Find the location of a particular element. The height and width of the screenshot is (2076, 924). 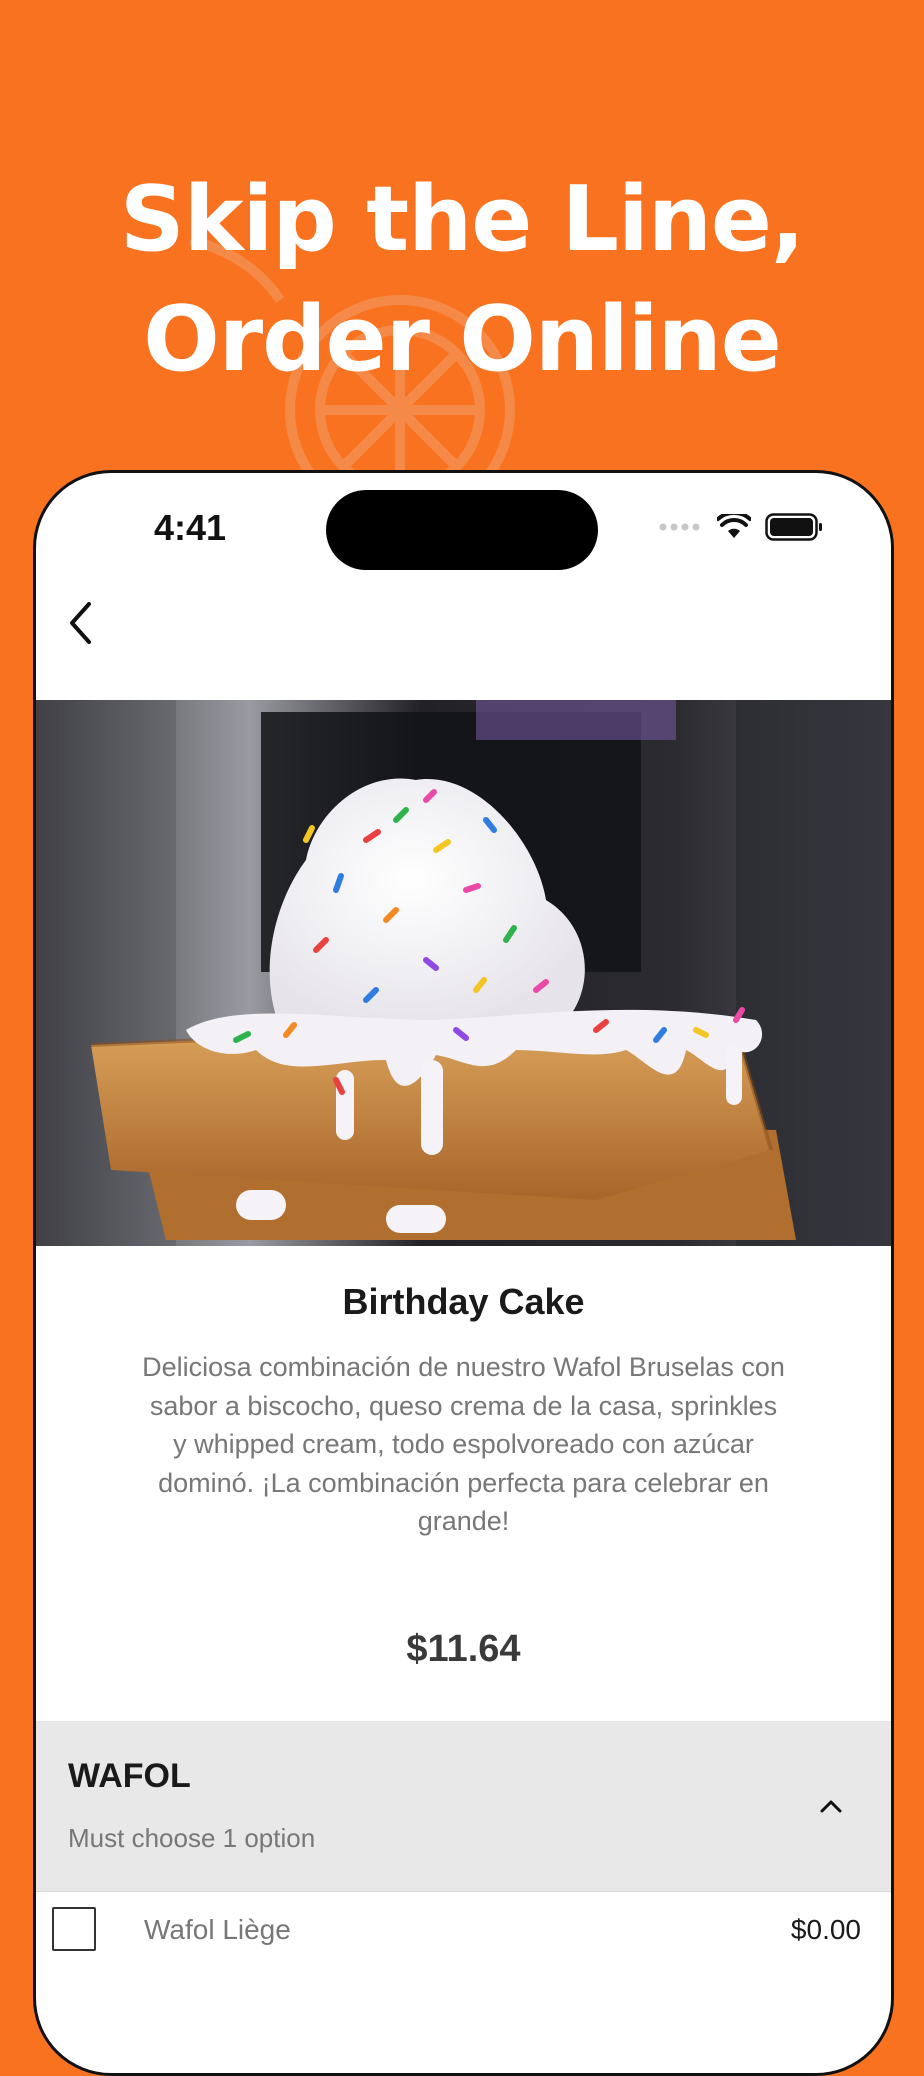

option-price: $0.00 is located at coordinates (825, 1929).